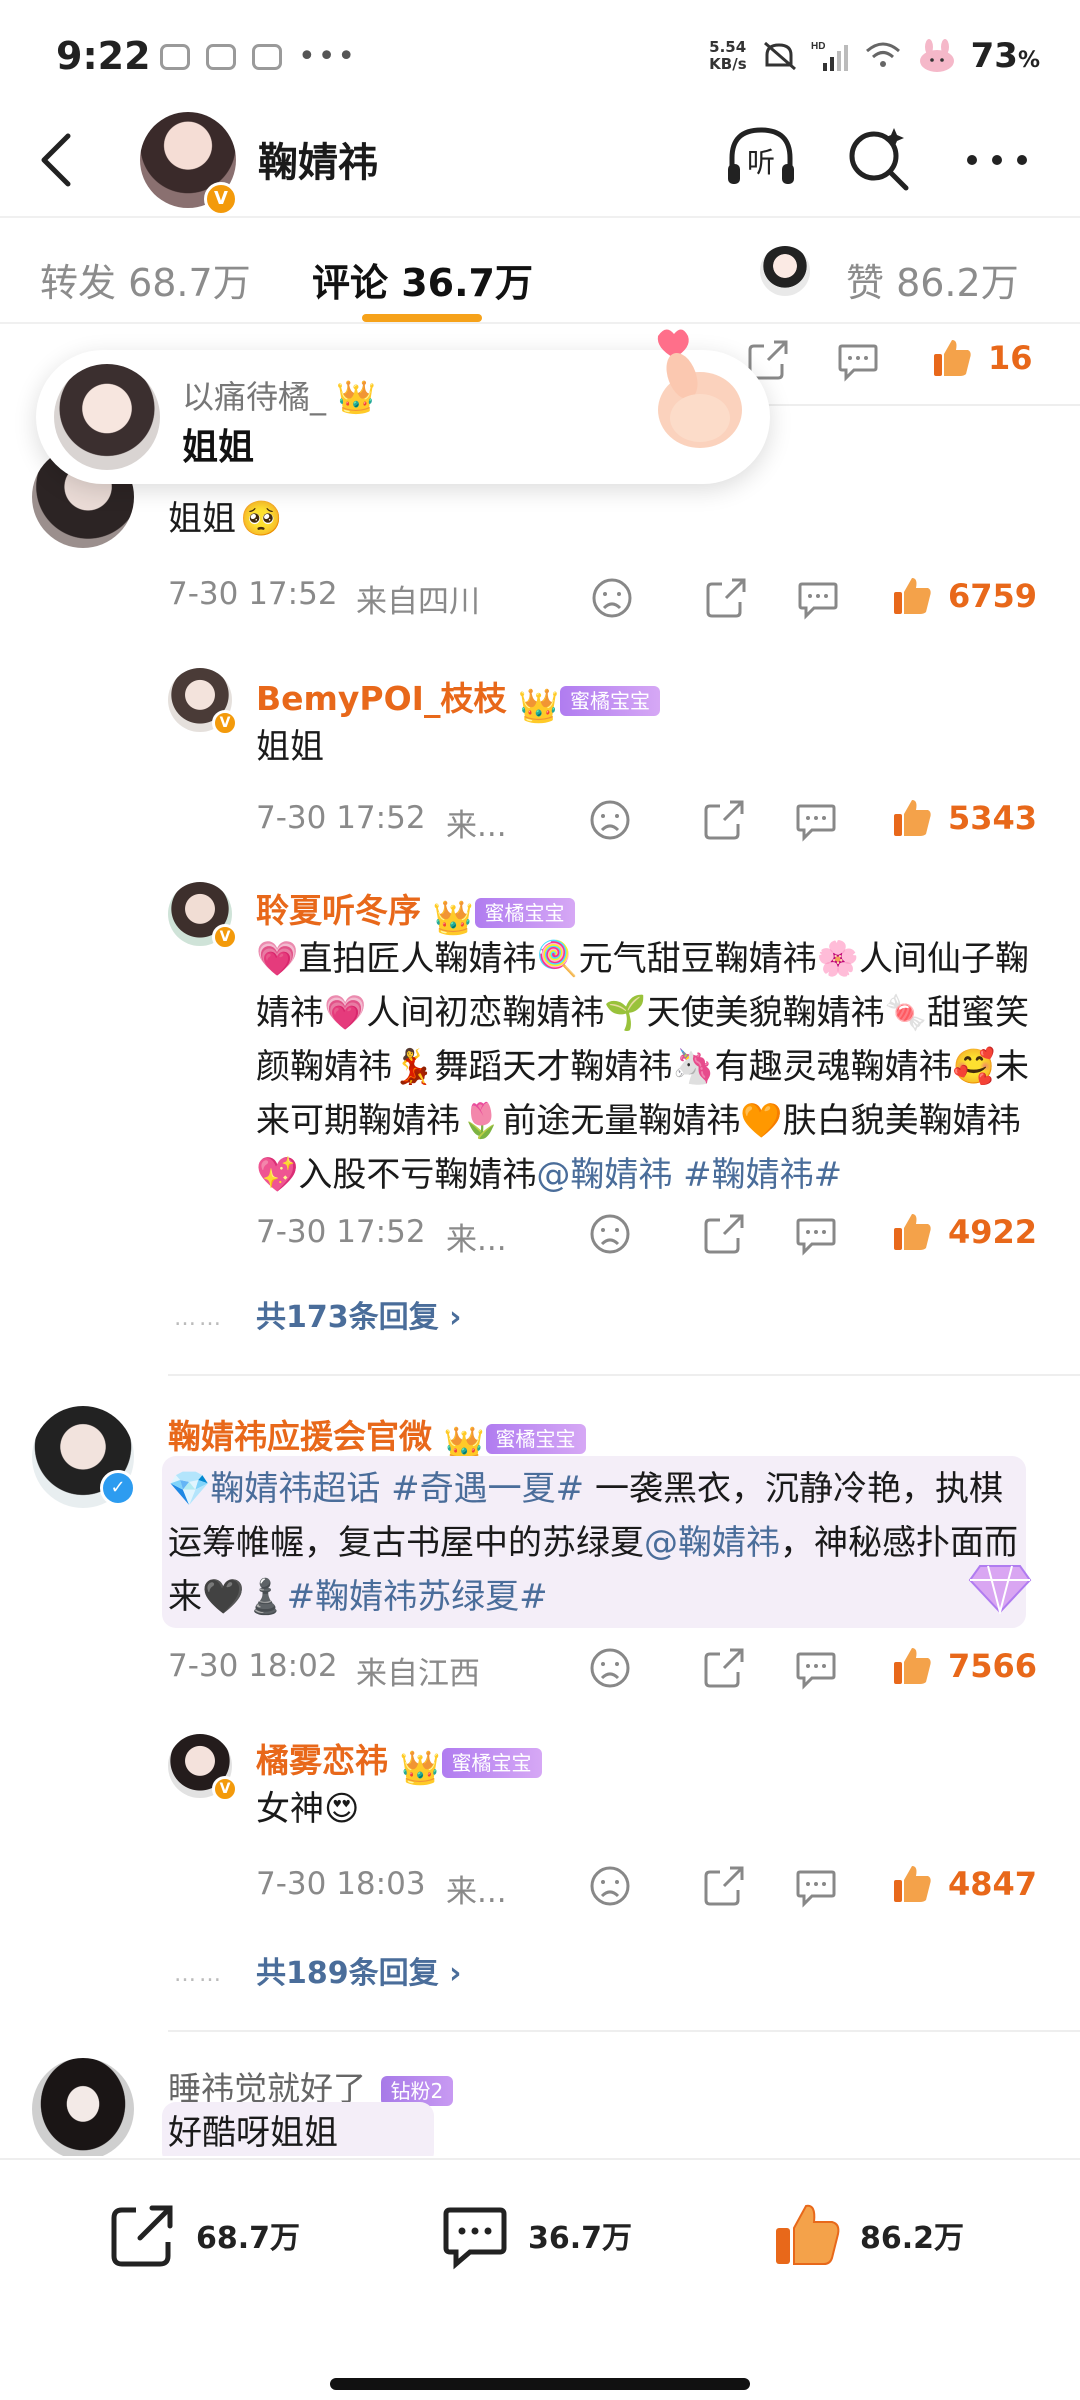 Image resolution: width=1080 pixels, height=2400 pixels. Describe the element at coordinates (868, 2235) in the screenshot. I see `like-post-button: 86.2万` at that location.